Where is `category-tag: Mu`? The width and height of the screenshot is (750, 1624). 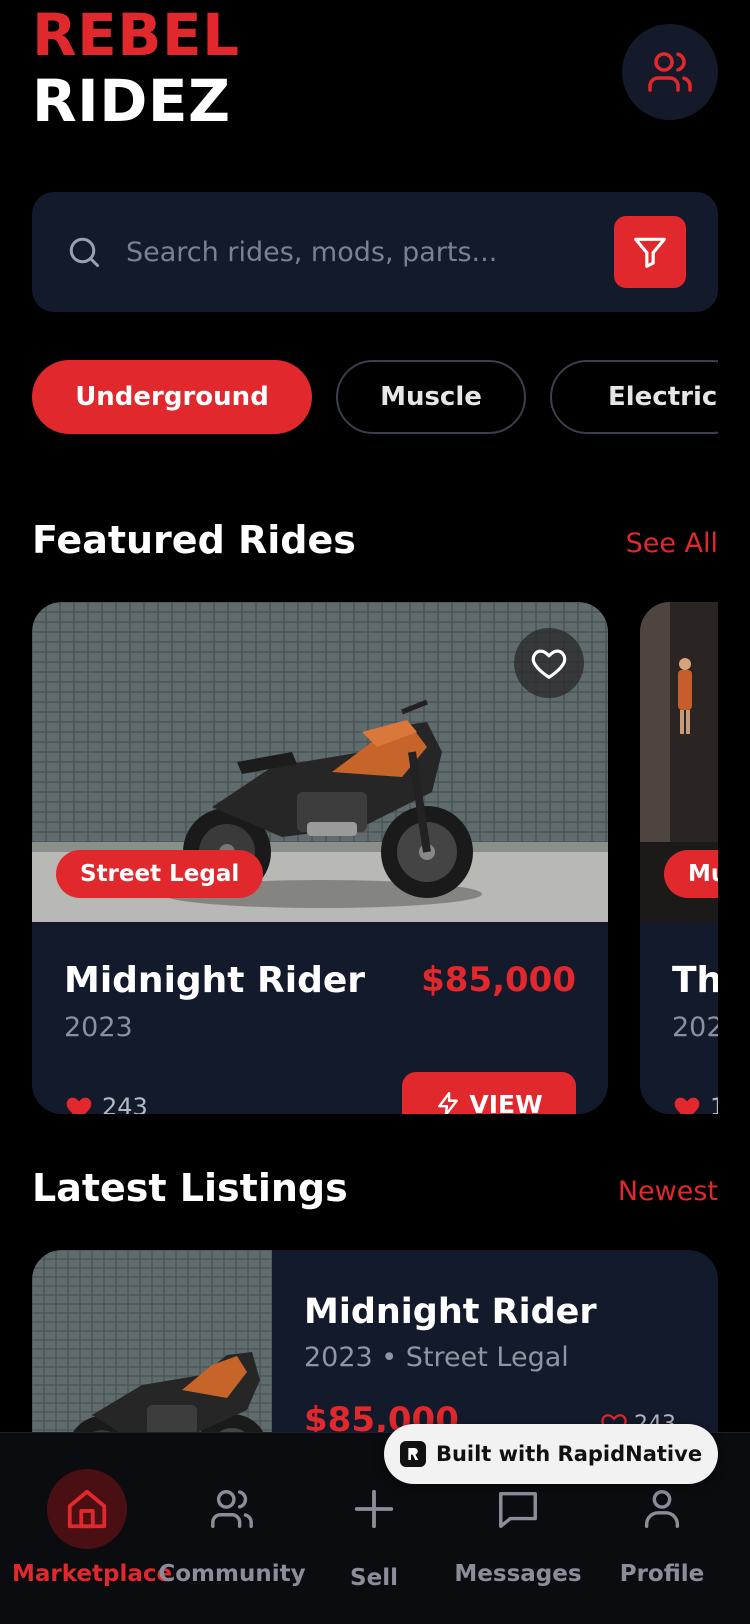
category-tag: Mu is located at coordinates (691, 874).